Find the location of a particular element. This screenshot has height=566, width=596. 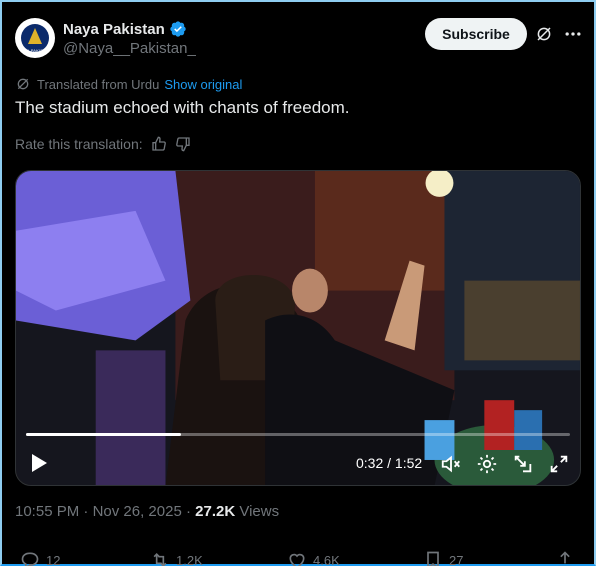

reply-count: 12 is located at coordinates (53, 559).